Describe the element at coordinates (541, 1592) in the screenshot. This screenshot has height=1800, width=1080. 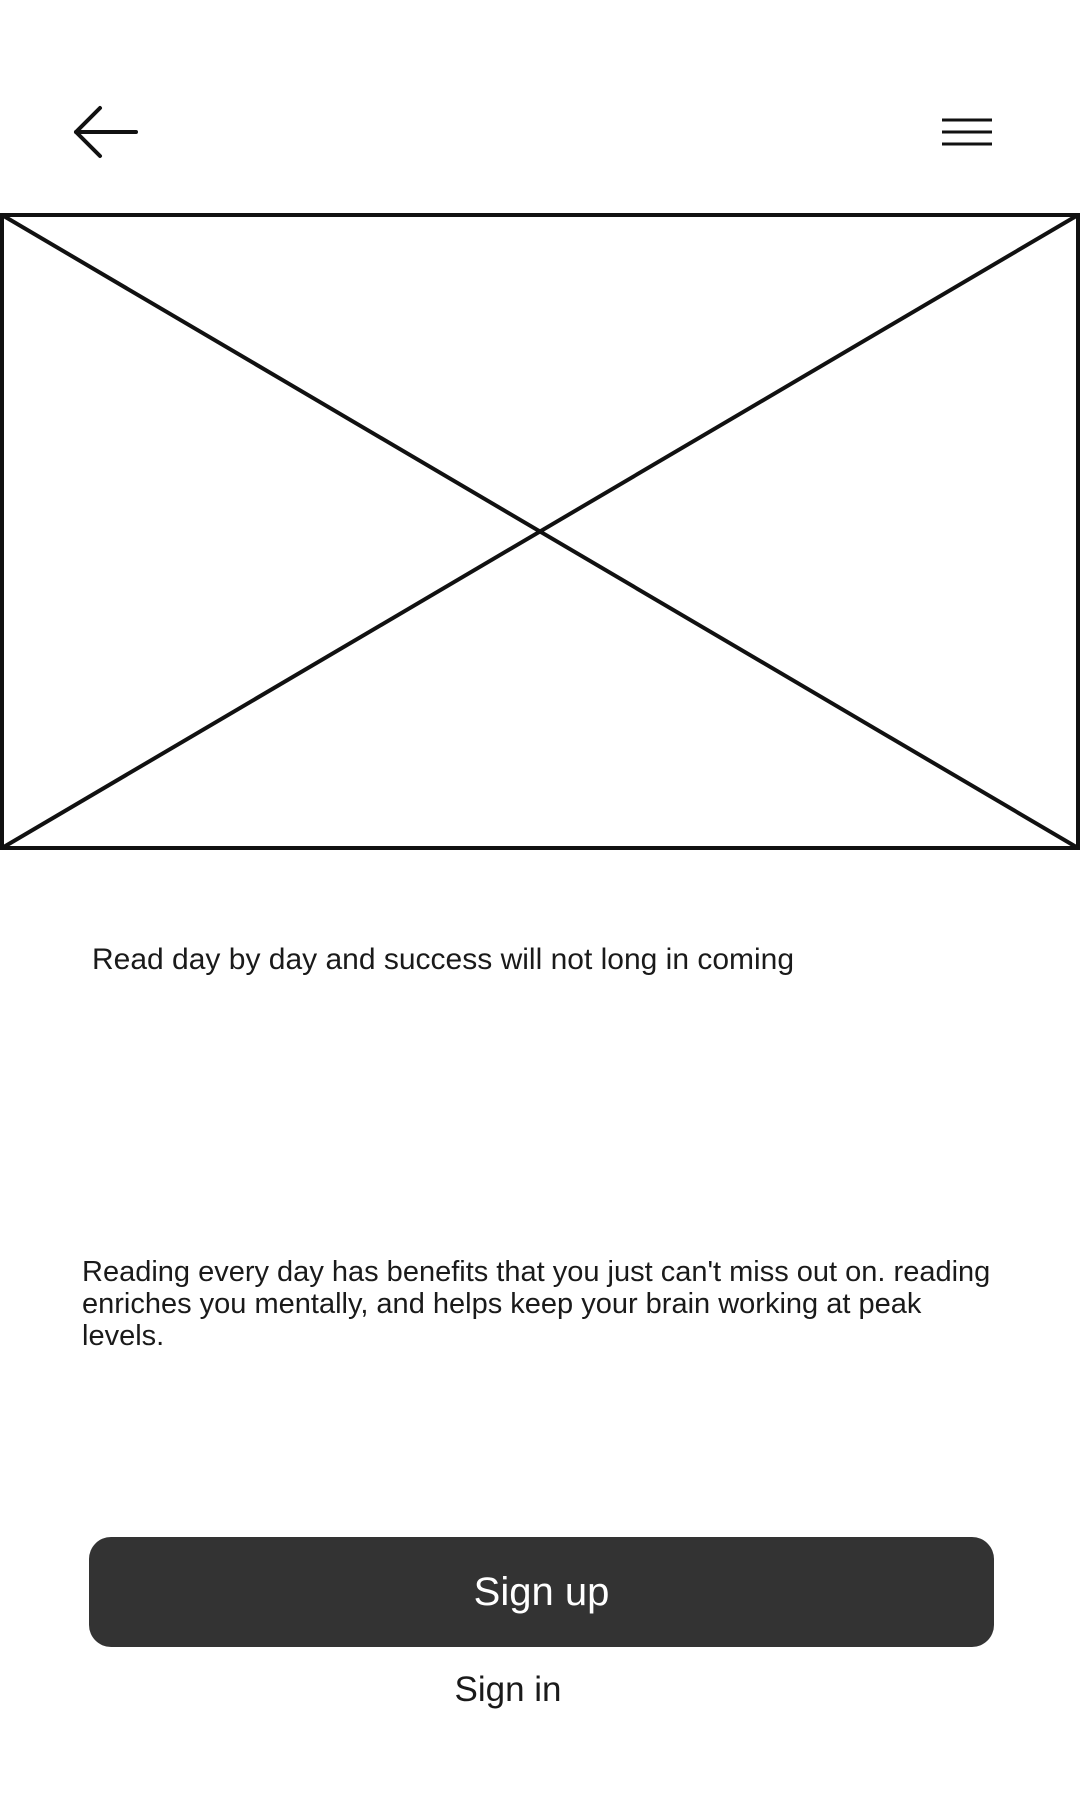
I see `signup-button: Sign up` at that location.